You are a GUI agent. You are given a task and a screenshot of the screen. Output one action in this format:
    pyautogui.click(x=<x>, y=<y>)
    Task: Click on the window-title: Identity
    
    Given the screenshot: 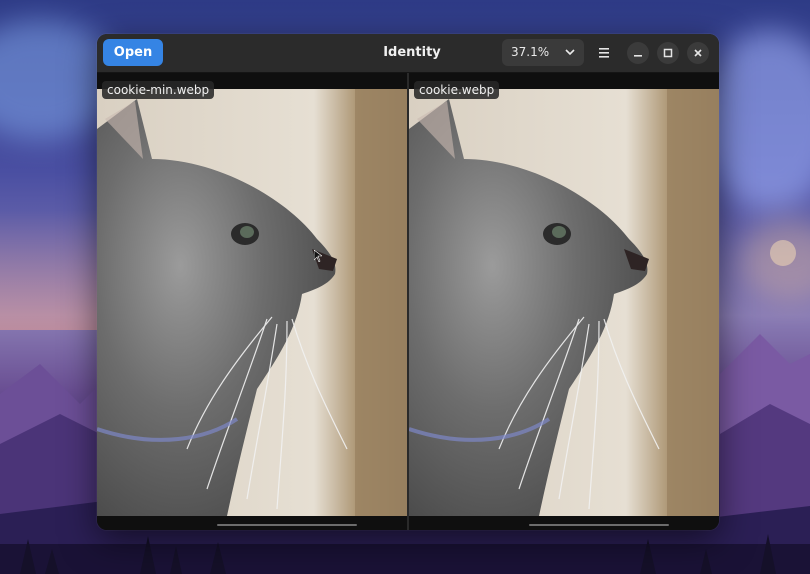 What is the action you would take?
    pyautogui.click(x=412, y=52)
    